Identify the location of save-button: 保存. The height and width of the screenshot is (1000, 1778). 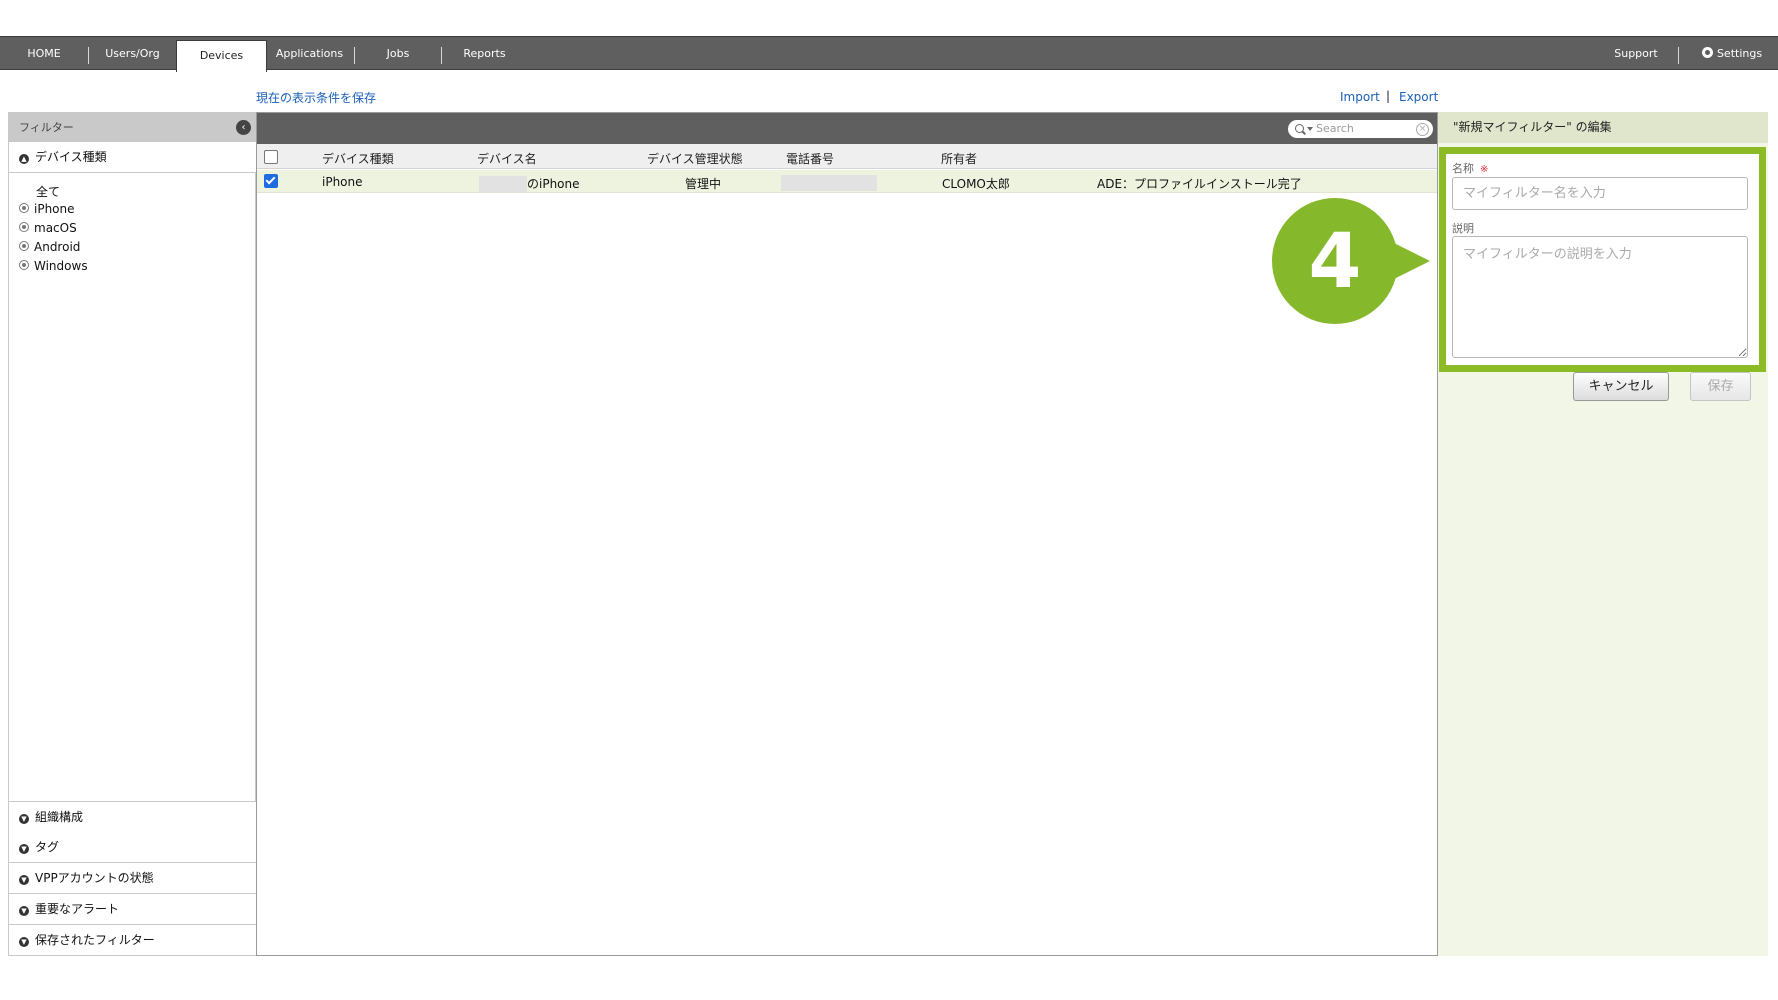
(1720, 386).